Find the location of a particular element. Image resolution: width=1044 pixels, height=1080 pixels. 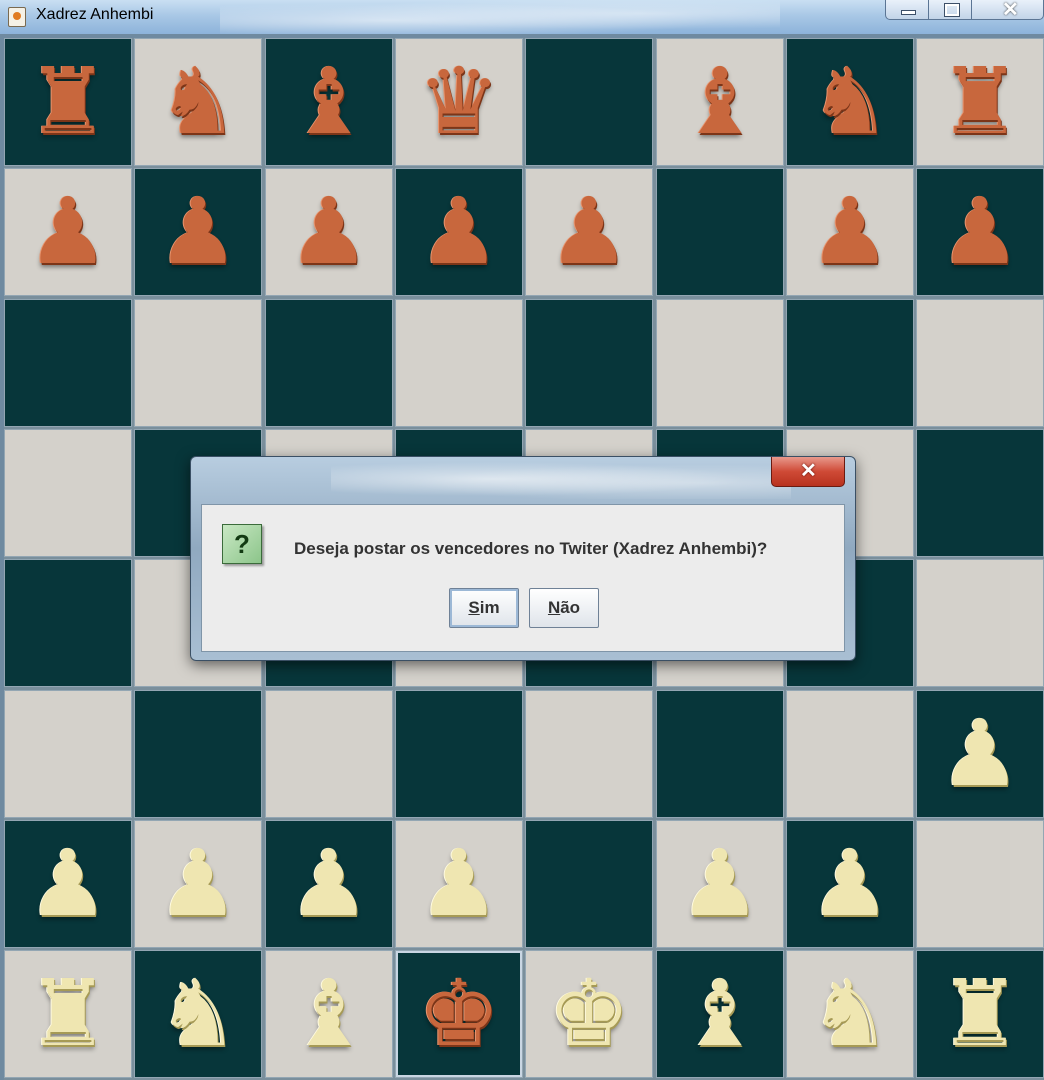

square-d8: ♛ is located at coordinates (459, 102).